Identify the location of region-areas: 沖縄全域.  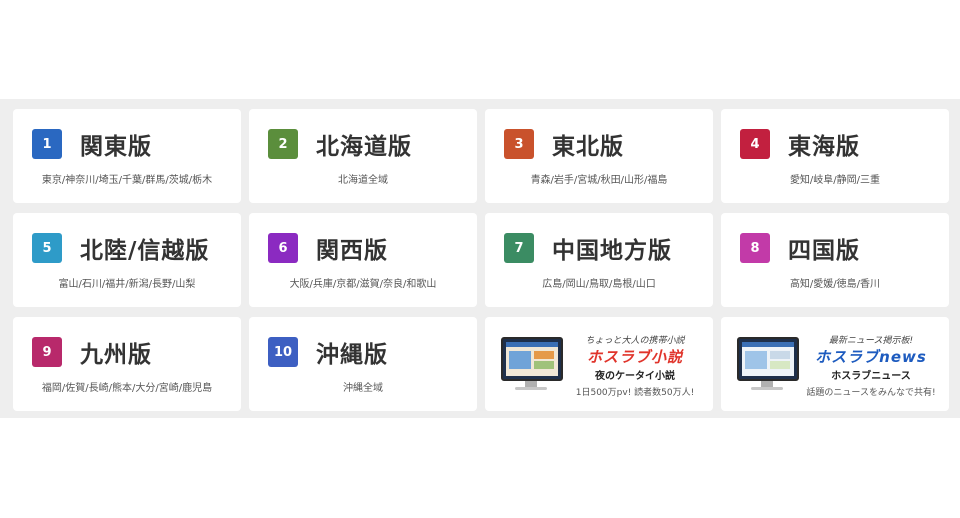
(363, 388).